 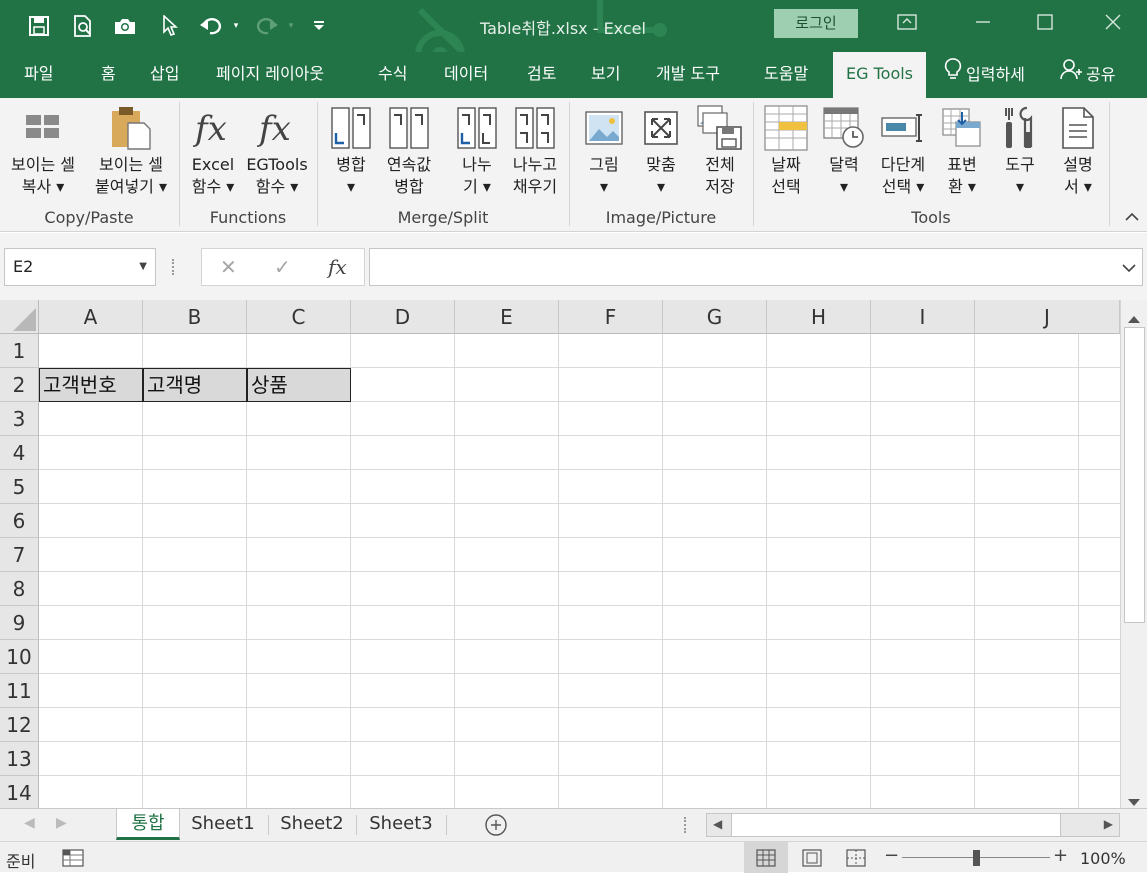 I want to click on egtools-functions-button: fx EGTools 함수 ▾, so click(x=277, y=150).